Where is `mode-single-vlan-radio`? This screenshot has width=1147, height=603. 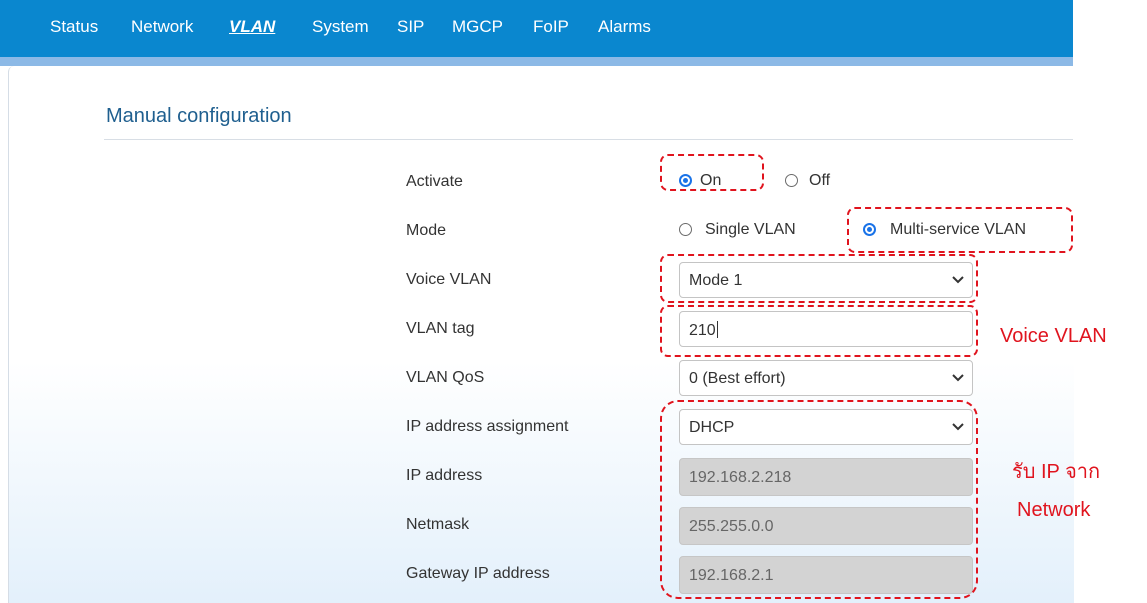 mode-single-vlan-radio is located at coordinates (685, 229).